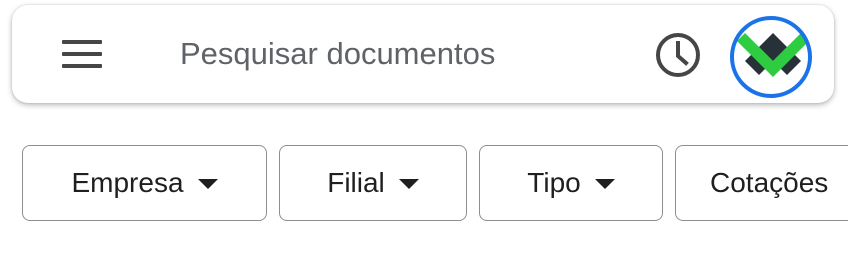 Image resolution: width=848 pixels, height=256 pixels. I want to click on filter-chip-empresa: Empresa, so click(144, 183).